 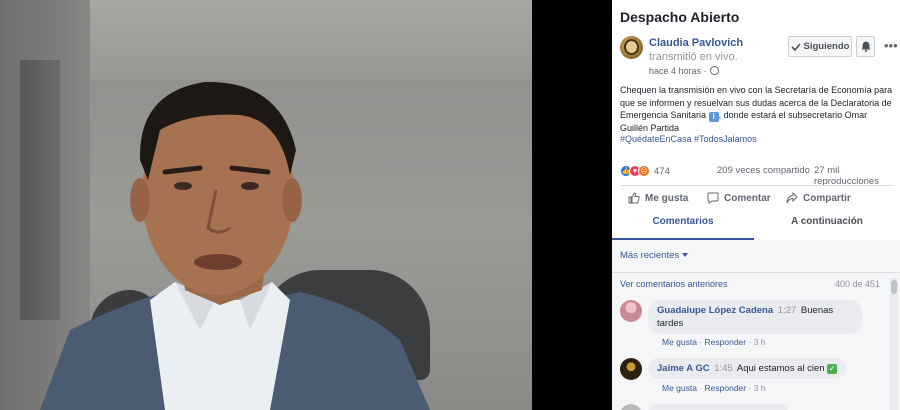 I want to click on commenter-name: Jaime A GC, so click(x=683, y=368).